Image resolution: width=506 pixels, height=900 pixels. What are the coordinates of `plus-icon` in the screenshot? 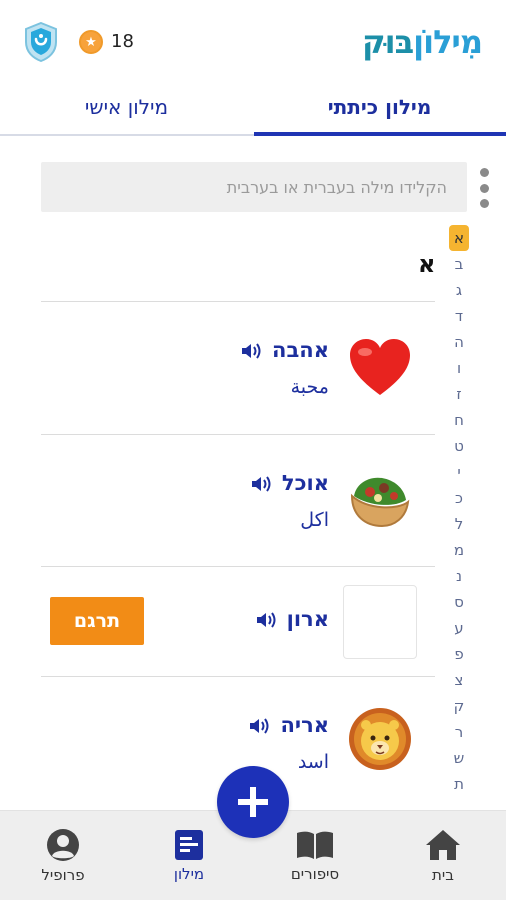 It's located at (253, 802).